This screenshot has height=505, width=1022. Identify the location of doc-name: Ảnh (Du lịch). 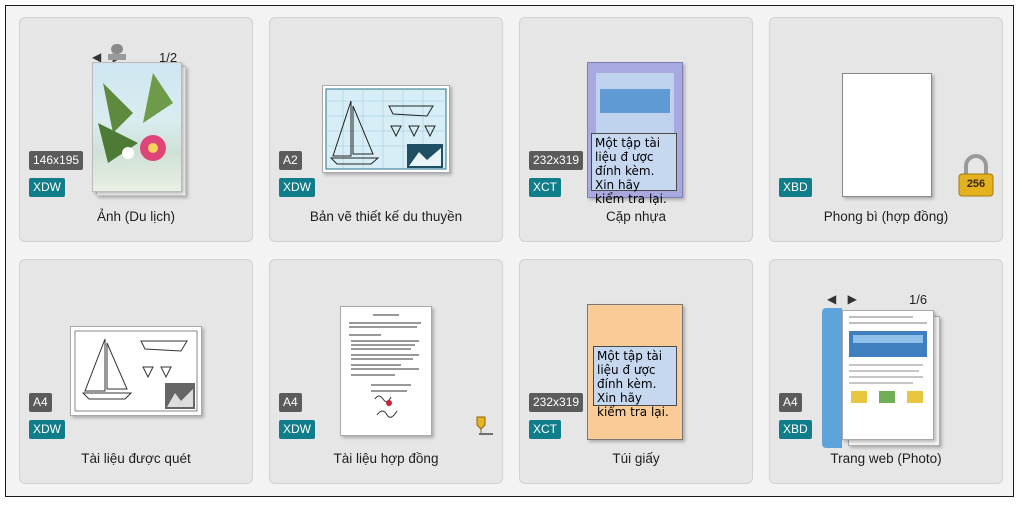
(136, 216).